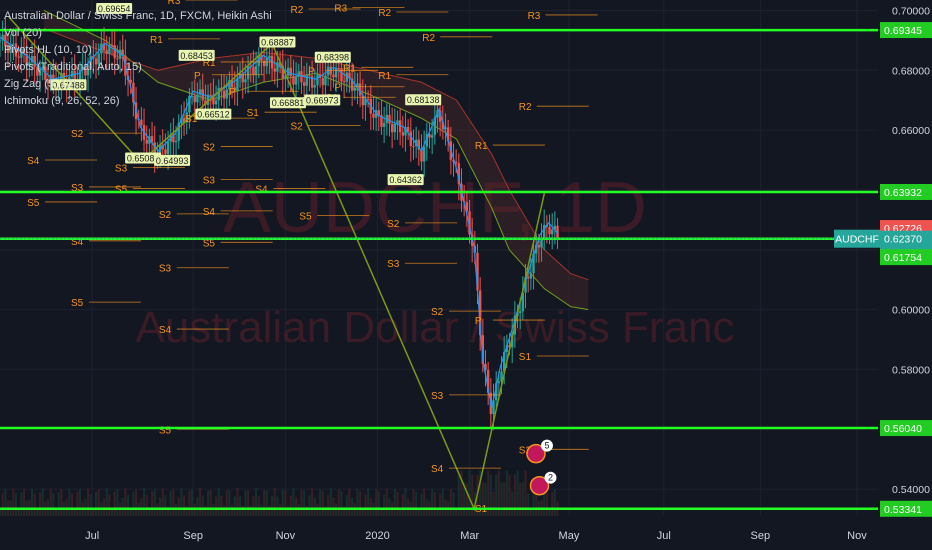 This screenshot has width=932, height=550. What do you see at coordinates (286, 536) in the screenshot?
I see `time-axis-tick-label: Nov` at bounding box center [286, 536].